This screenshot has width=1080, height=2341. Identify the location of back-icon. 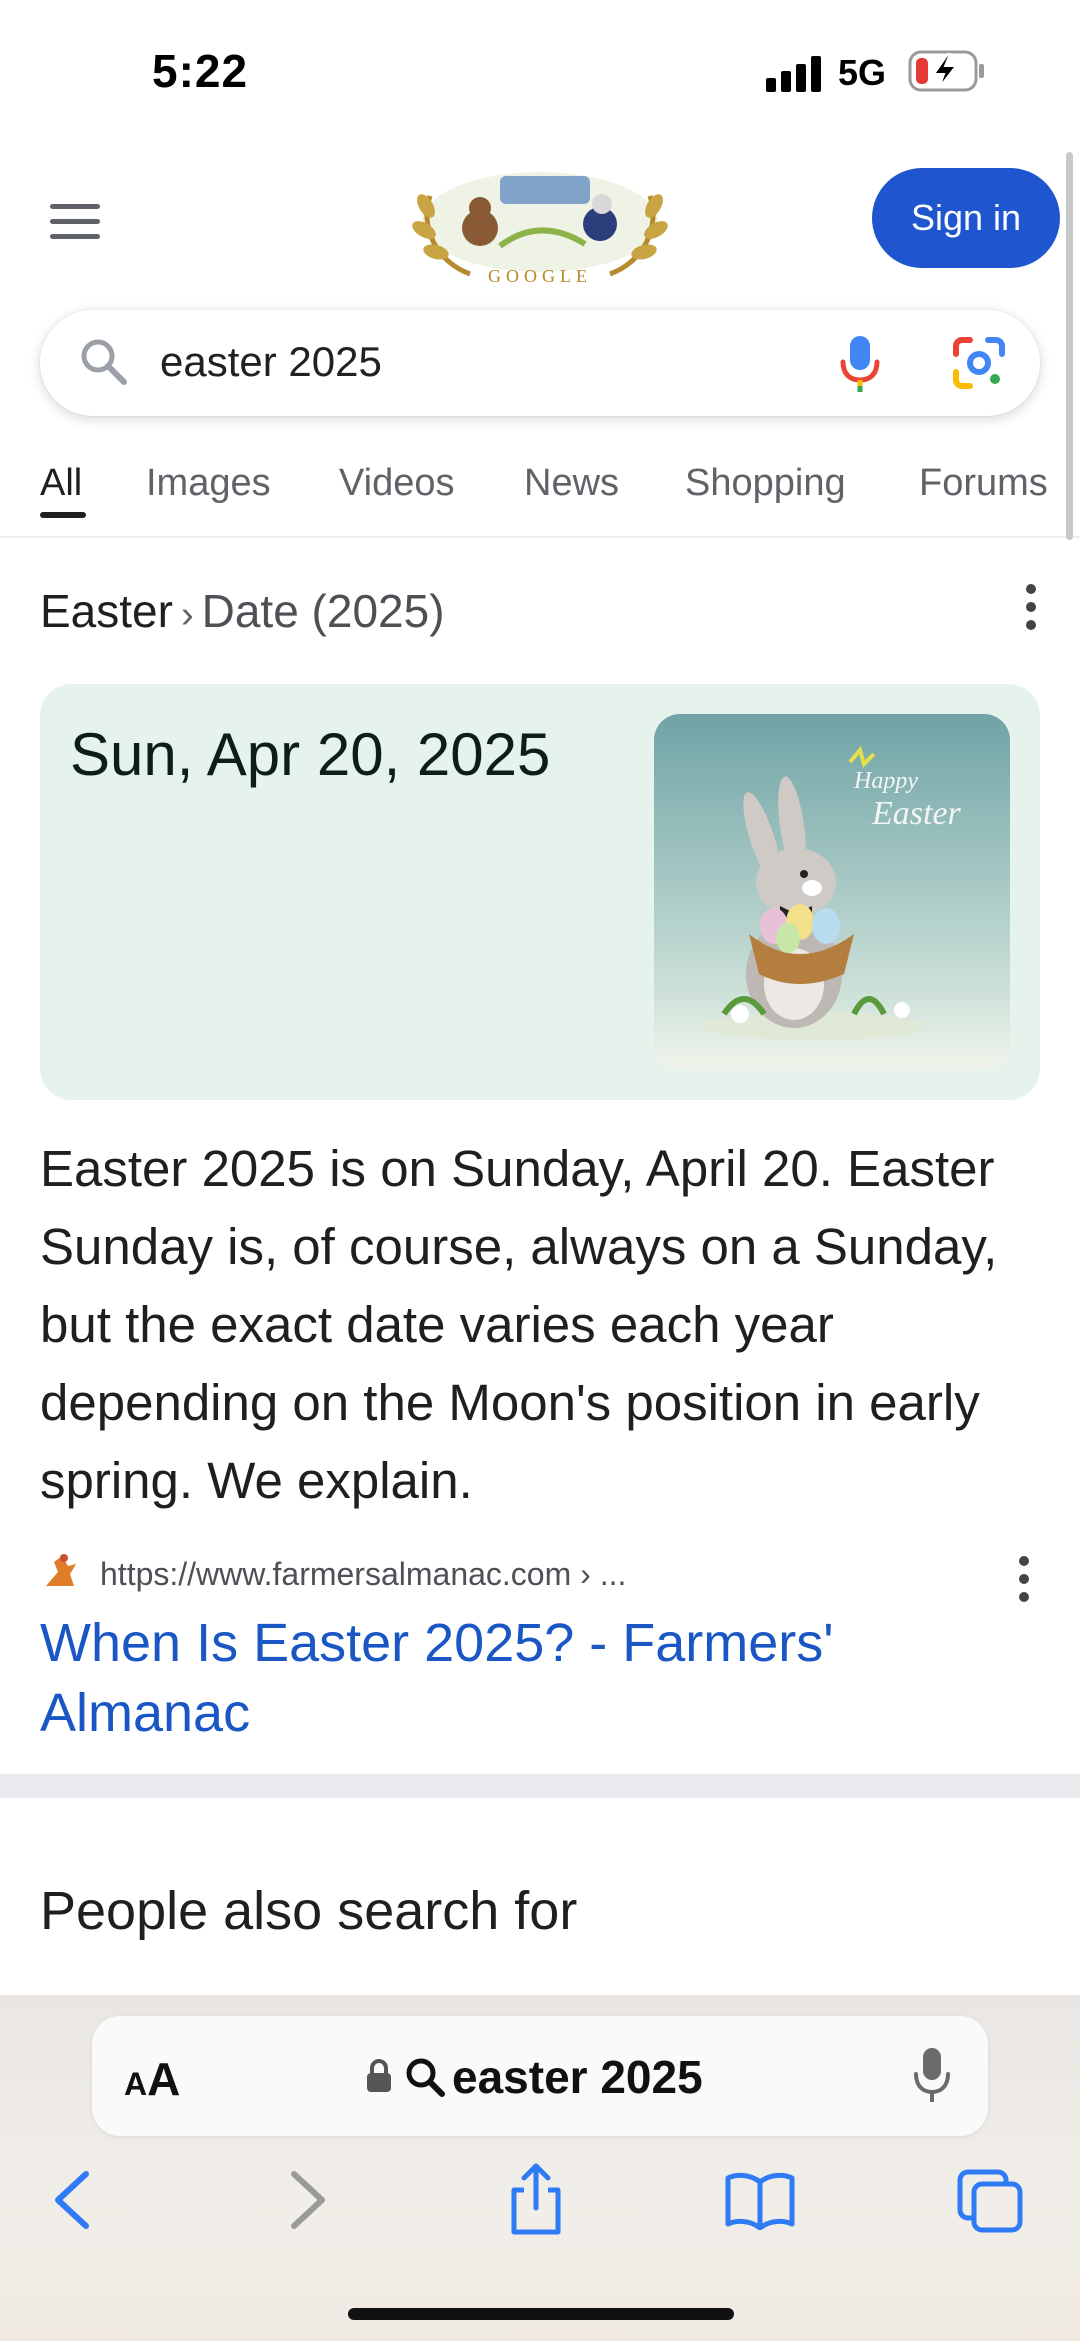
(72, 2200).